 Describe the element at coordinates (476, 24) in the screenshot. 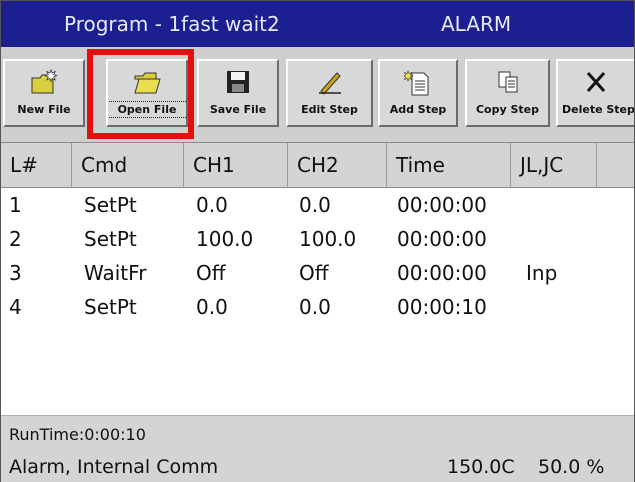

I see `alarm-indicator: ALARM` at that location.